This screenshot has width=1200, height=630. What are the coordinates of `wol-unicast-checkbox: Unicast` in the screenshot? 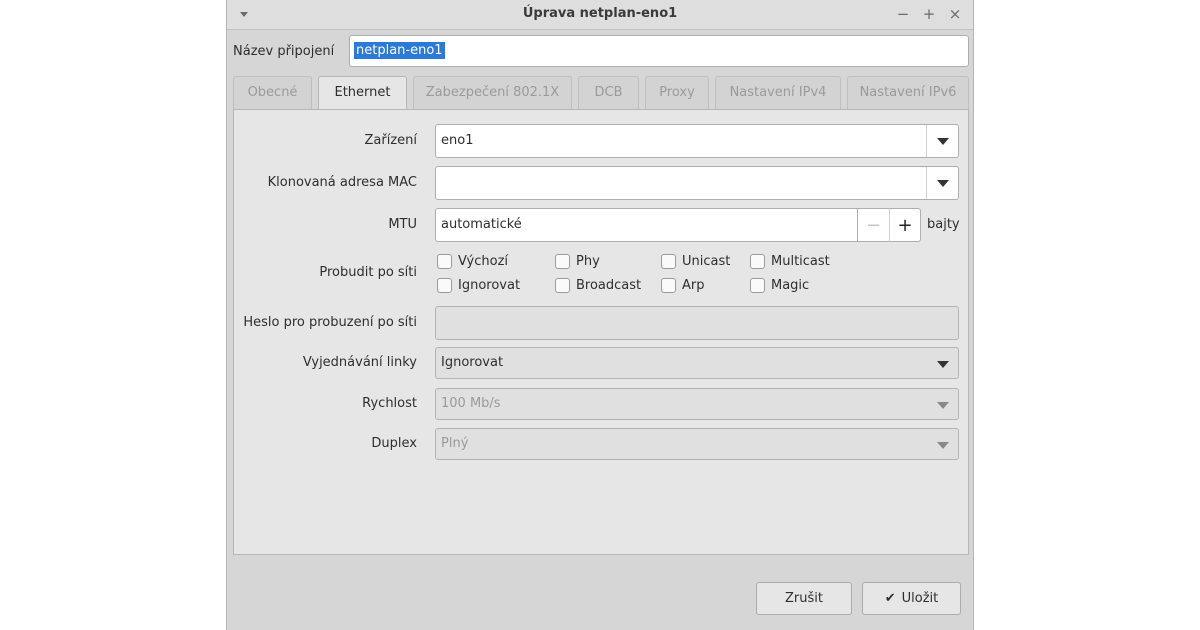 It's located at (695, 261).